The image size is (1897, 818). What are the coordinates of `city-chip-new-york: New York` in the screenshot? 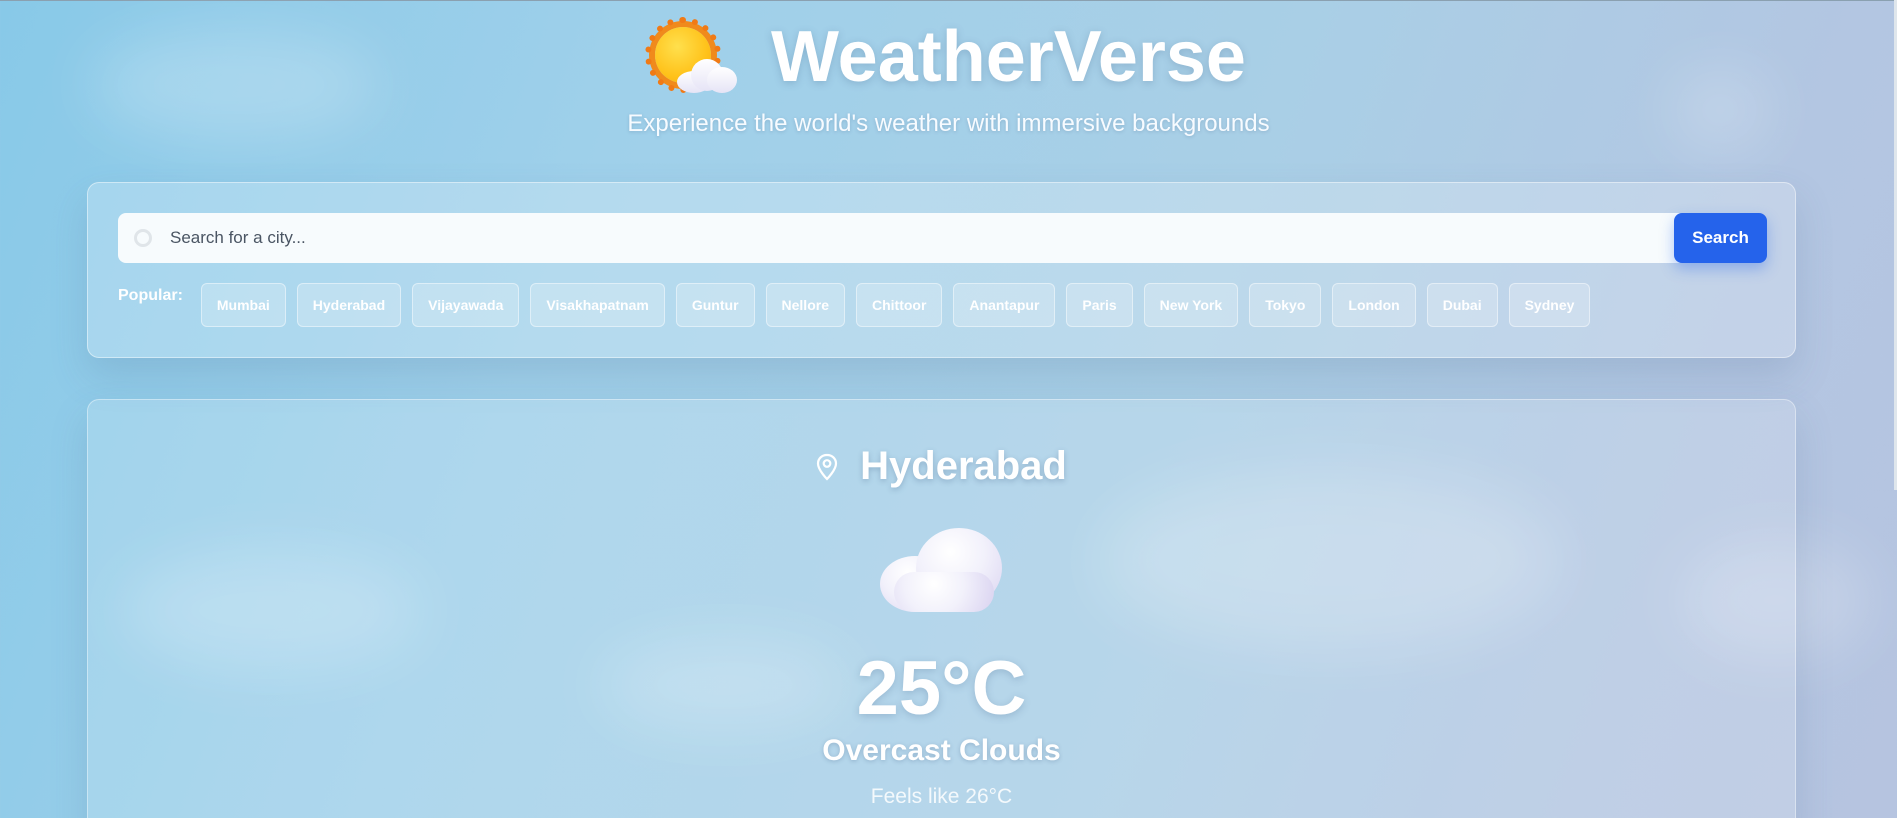 It's located at (1191, 305).